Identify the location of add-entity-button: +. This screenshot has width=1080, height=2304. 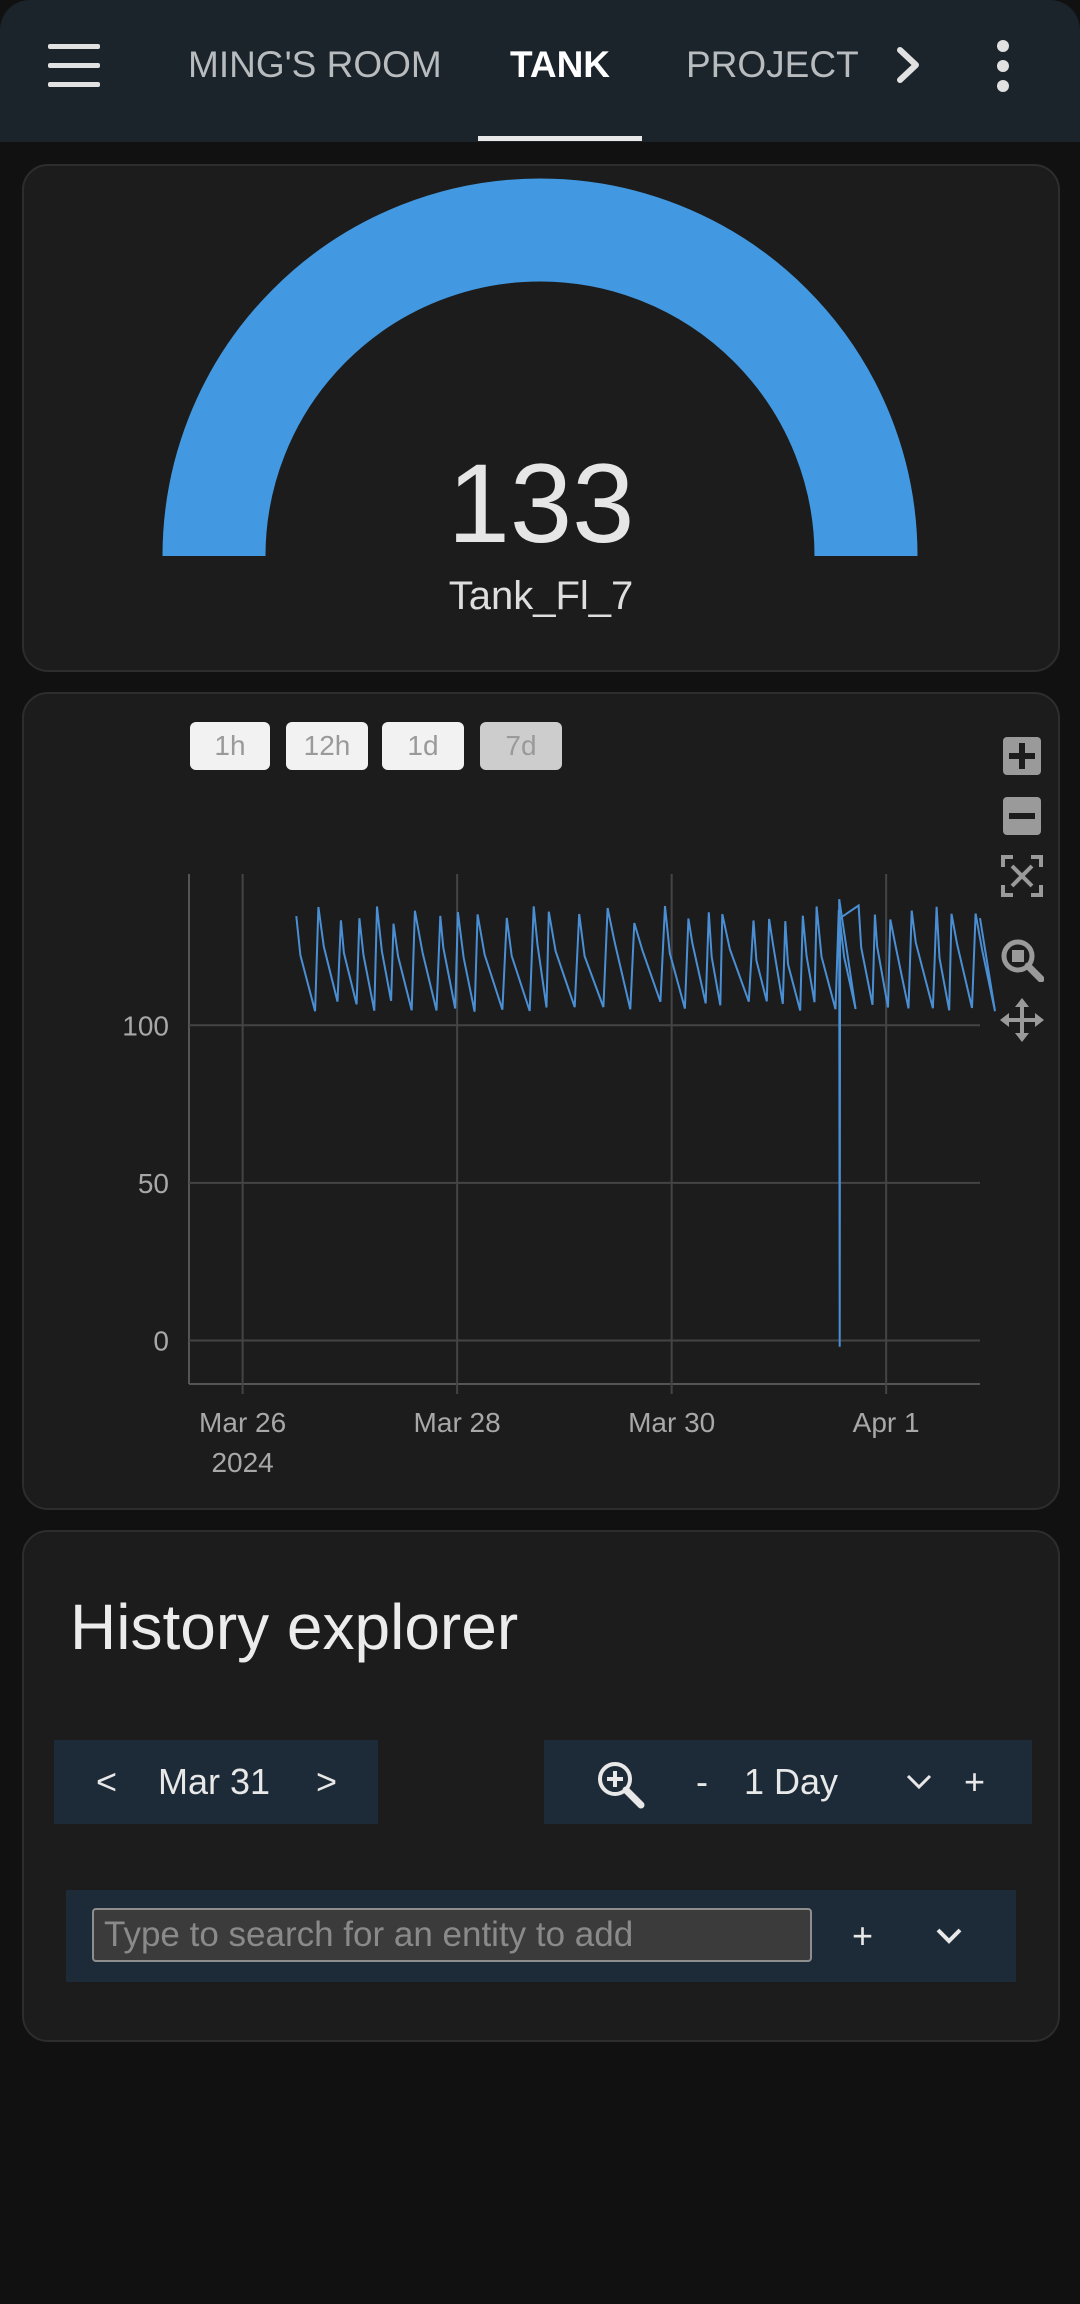
(862, 1936).